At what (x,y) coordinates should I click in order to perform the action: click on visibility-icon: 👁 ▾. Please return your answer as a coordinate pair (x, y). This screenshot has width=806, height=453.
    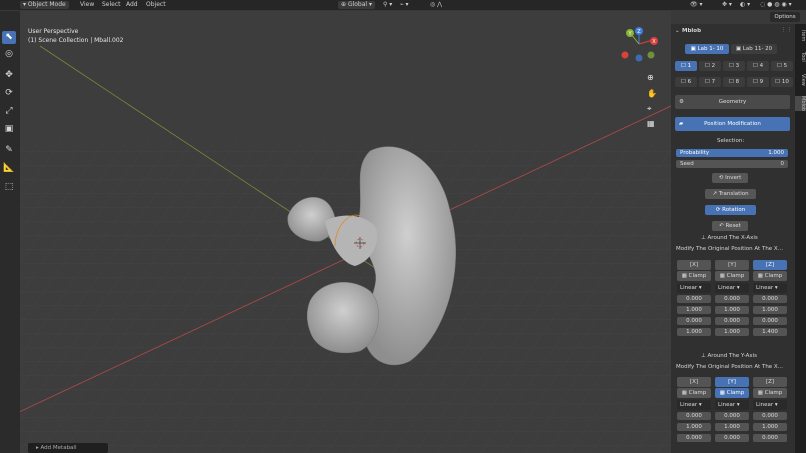
    Looking at the image, I should click on (696, 5).